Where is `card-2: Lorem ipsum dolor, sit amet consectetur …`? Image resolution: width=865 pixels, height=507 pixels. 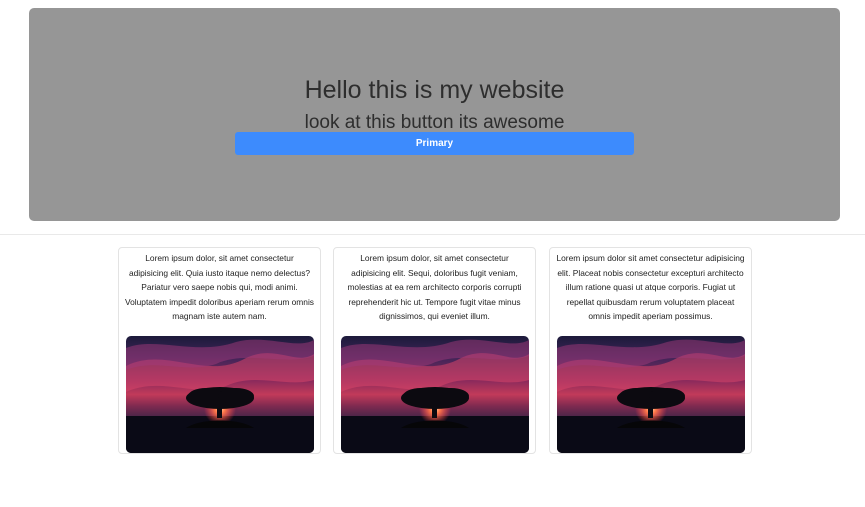
card-2: Lorem ipsum dolor, sit amet consectetur … is located at coordinates (434, 350).